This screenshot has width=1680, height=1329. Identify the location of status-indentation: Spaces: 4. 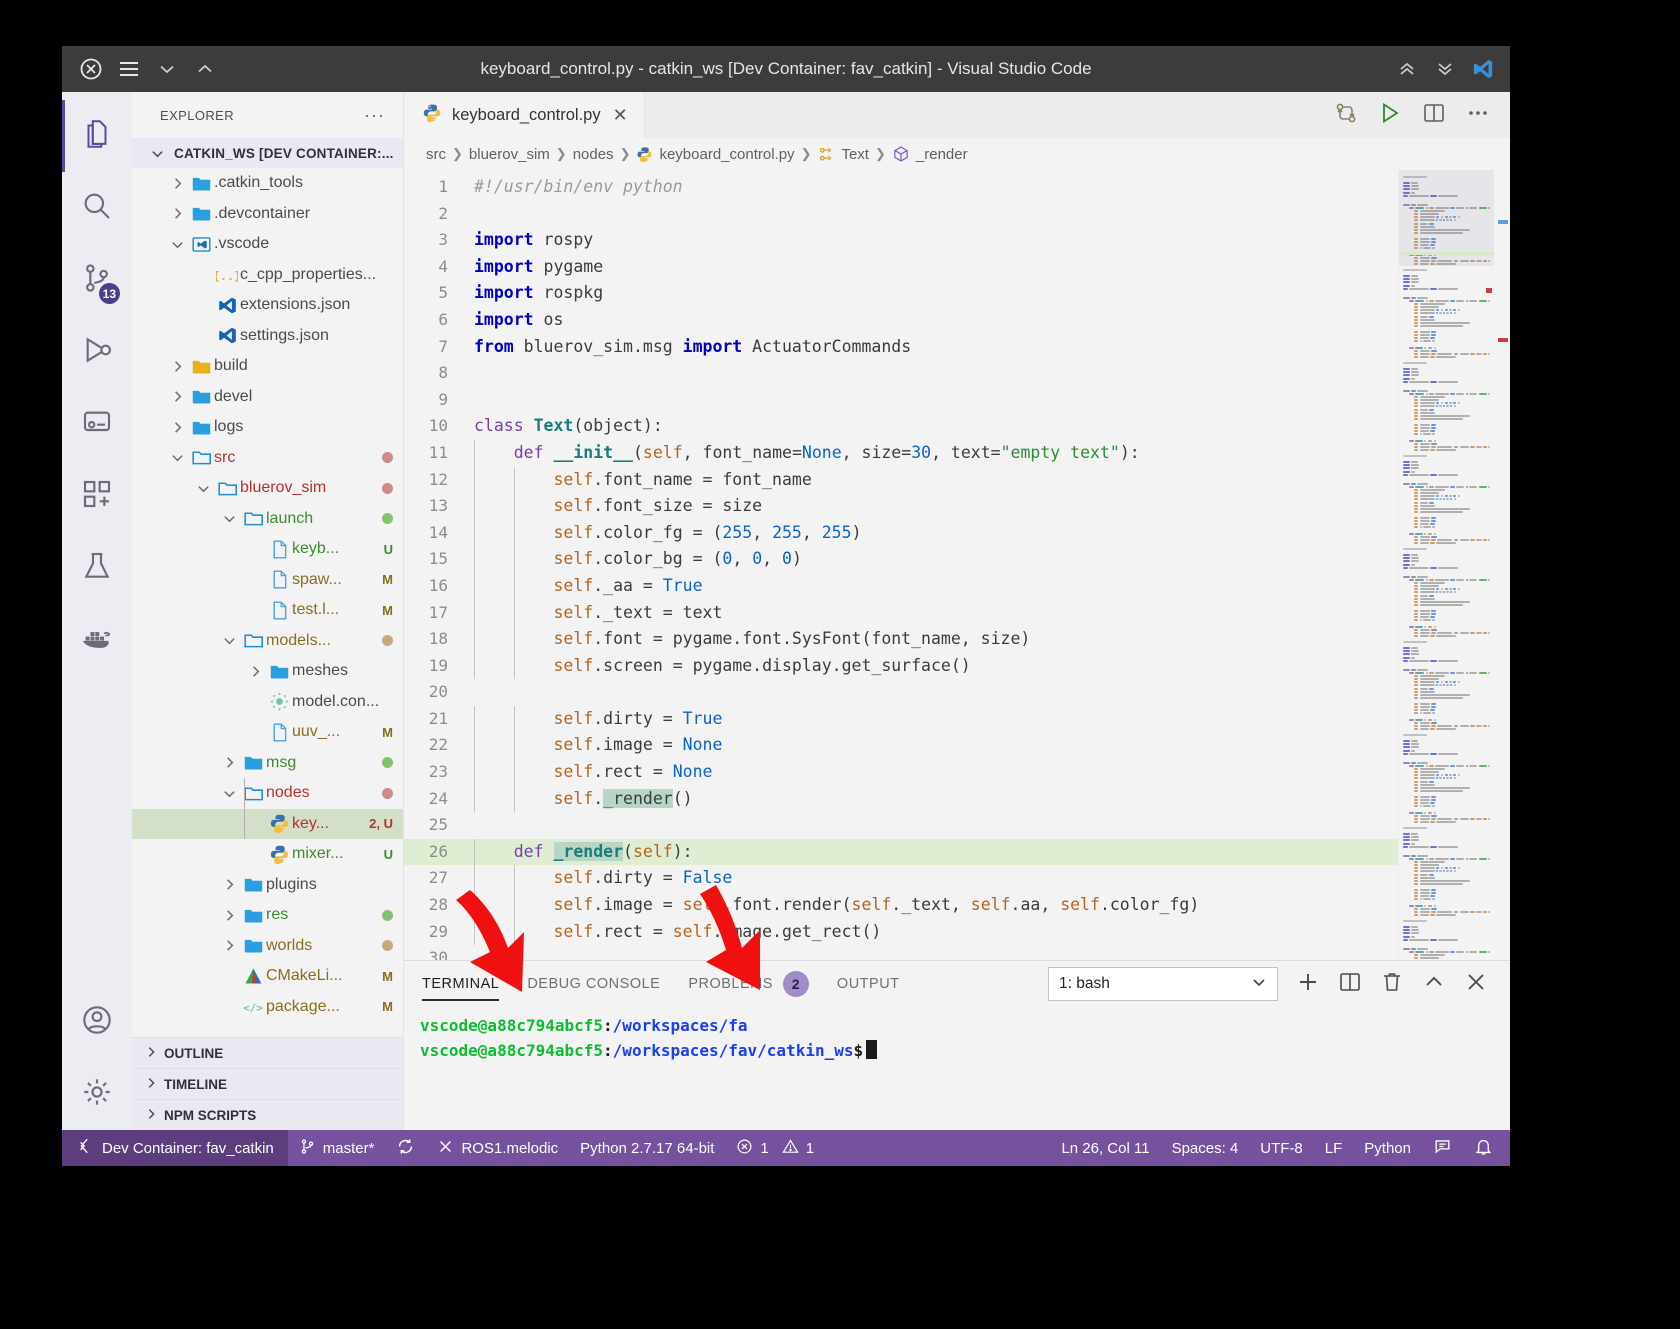
(1205, 1148).